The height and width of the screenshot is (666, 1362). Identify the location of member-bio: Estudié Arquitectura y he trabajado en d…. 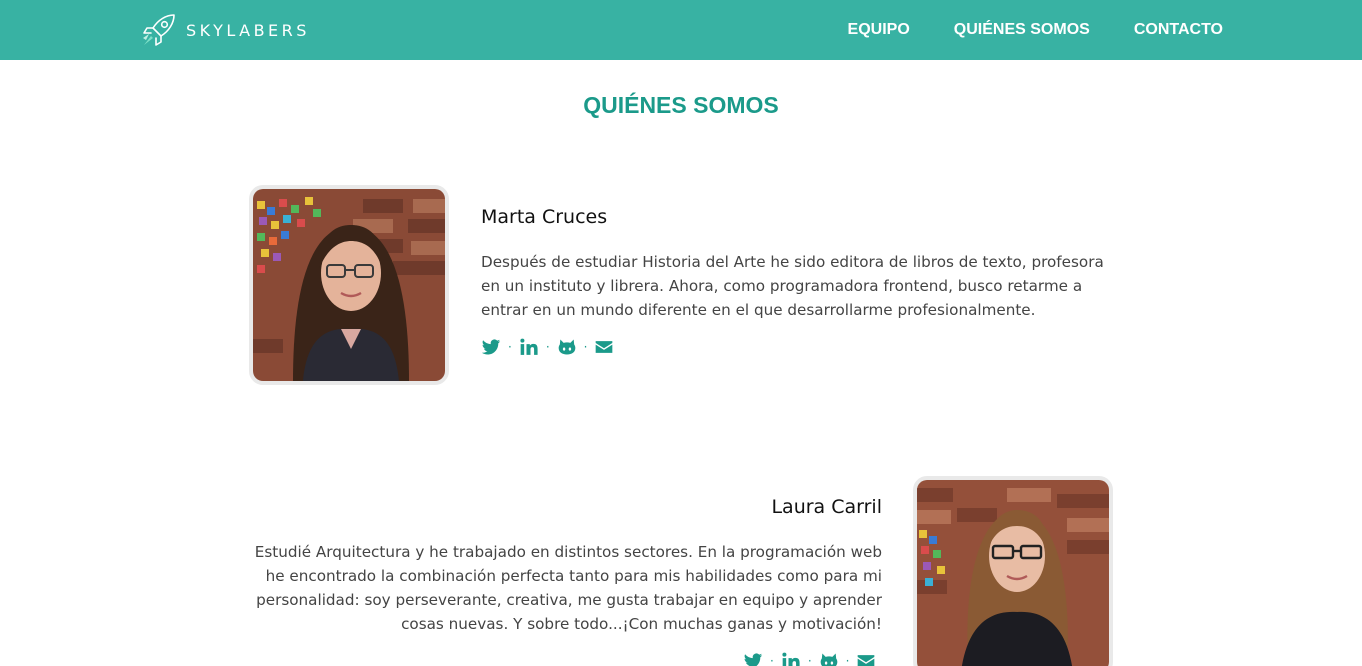
(568, 588).